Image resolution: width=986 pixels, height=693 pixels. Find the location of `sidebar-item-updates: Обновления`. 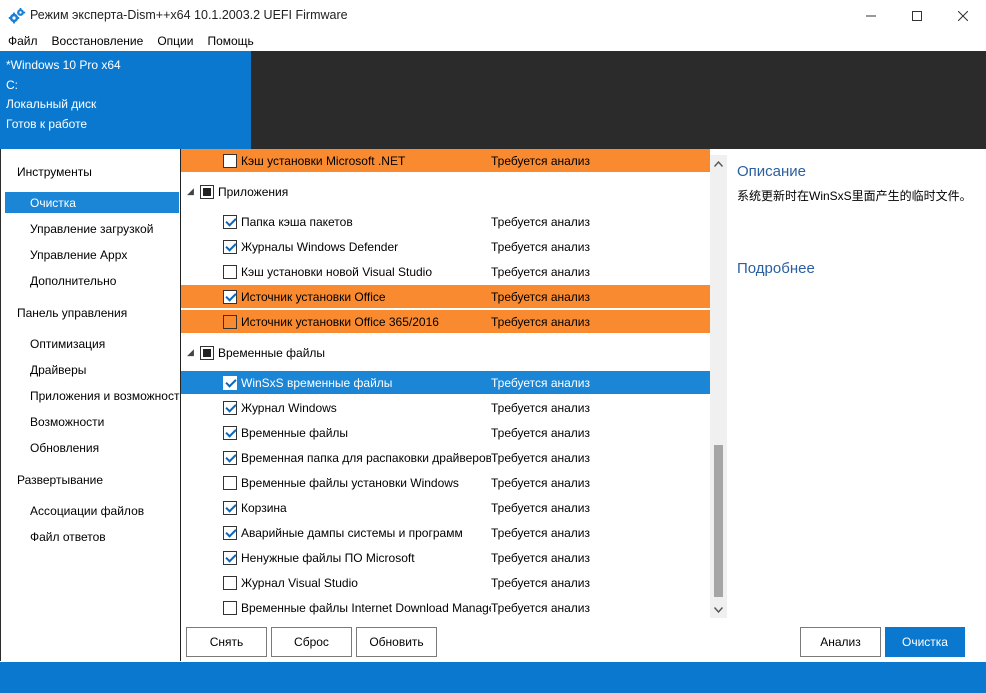

sidebar-item-updates: Обновления is located at coordinates (64, 448).